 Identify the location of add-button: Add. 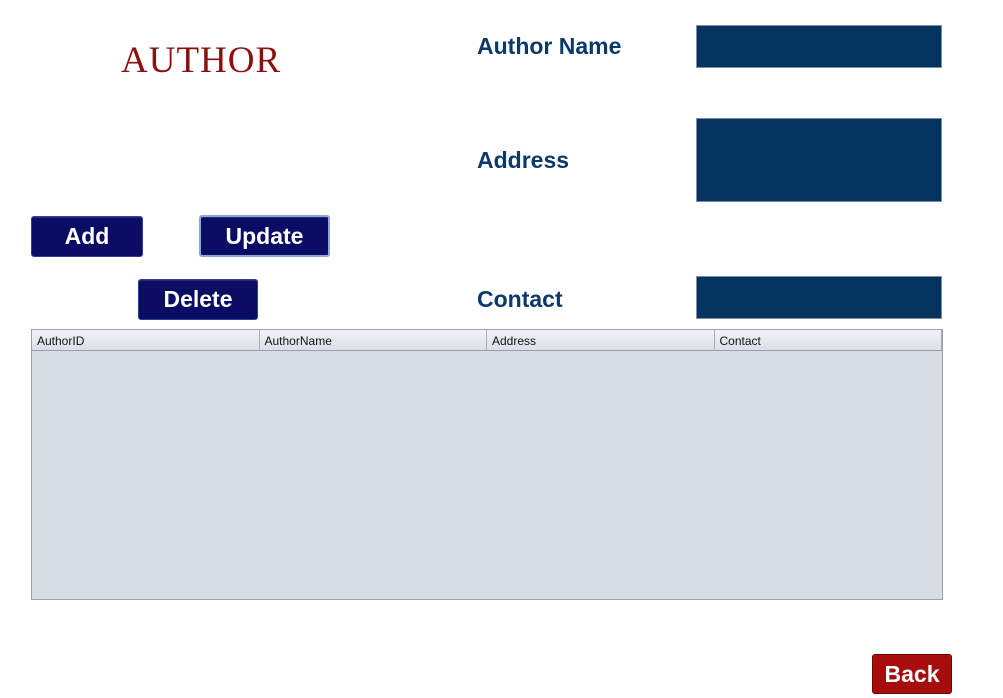
(87, 236).